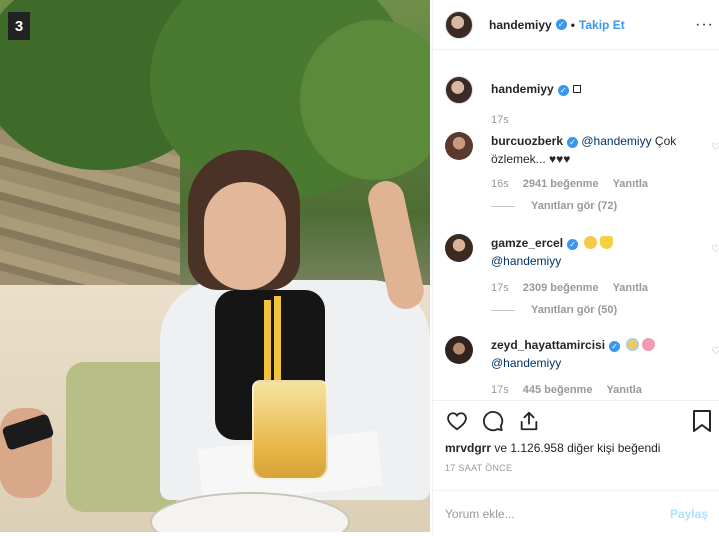 The height and width of the screenshot is (536, 719). I want to click on cocktail-glass, so click(290, 430).